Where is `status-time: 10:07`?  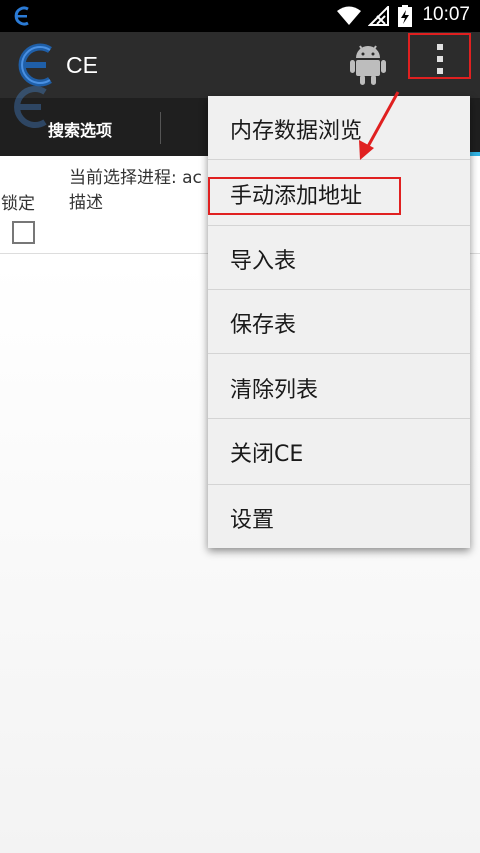 status-time: 10:07 is located at coordinates (446, 14).